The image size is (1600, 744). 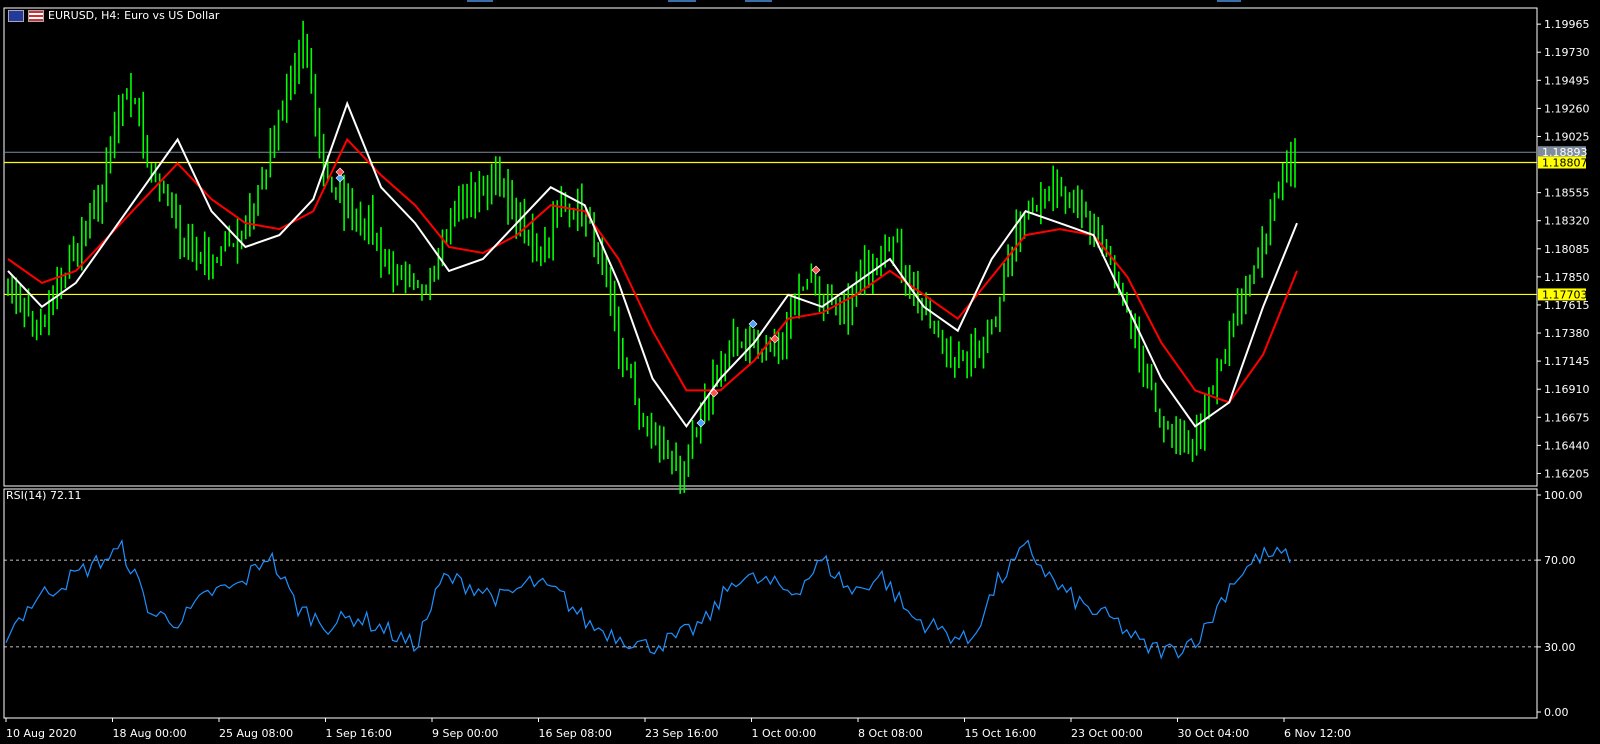 I want to click on time-axis-label: 10 Aug 2020, so click(x=41, y=733).